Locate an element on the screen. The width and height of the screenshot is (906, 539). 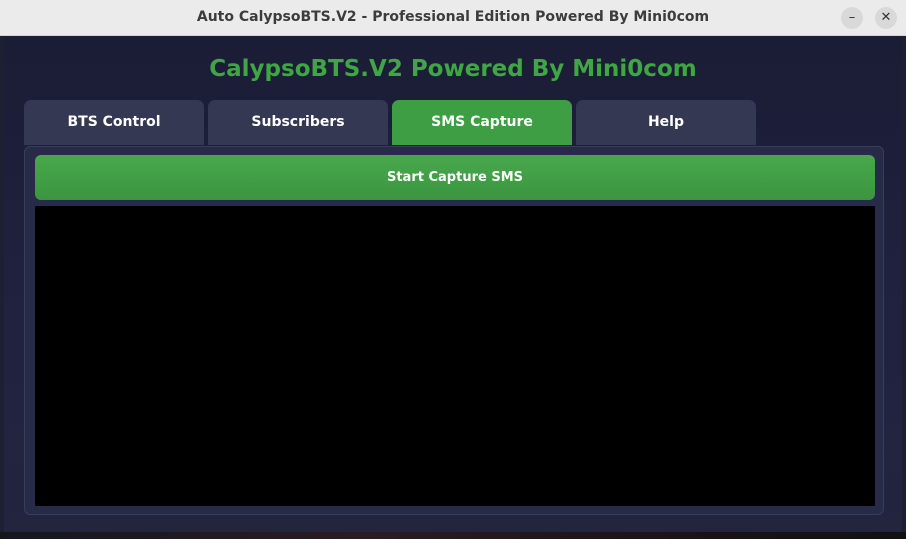
tab-help: Help is located at coordinates (666, 122).